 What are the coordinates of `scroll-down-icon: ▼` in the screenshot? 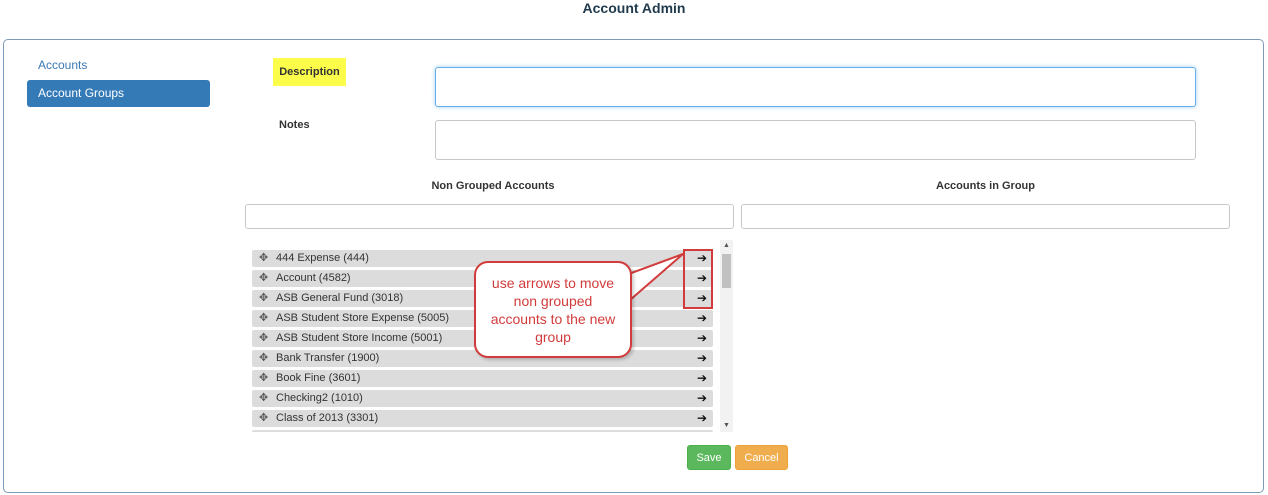 It's located at (726, 426).